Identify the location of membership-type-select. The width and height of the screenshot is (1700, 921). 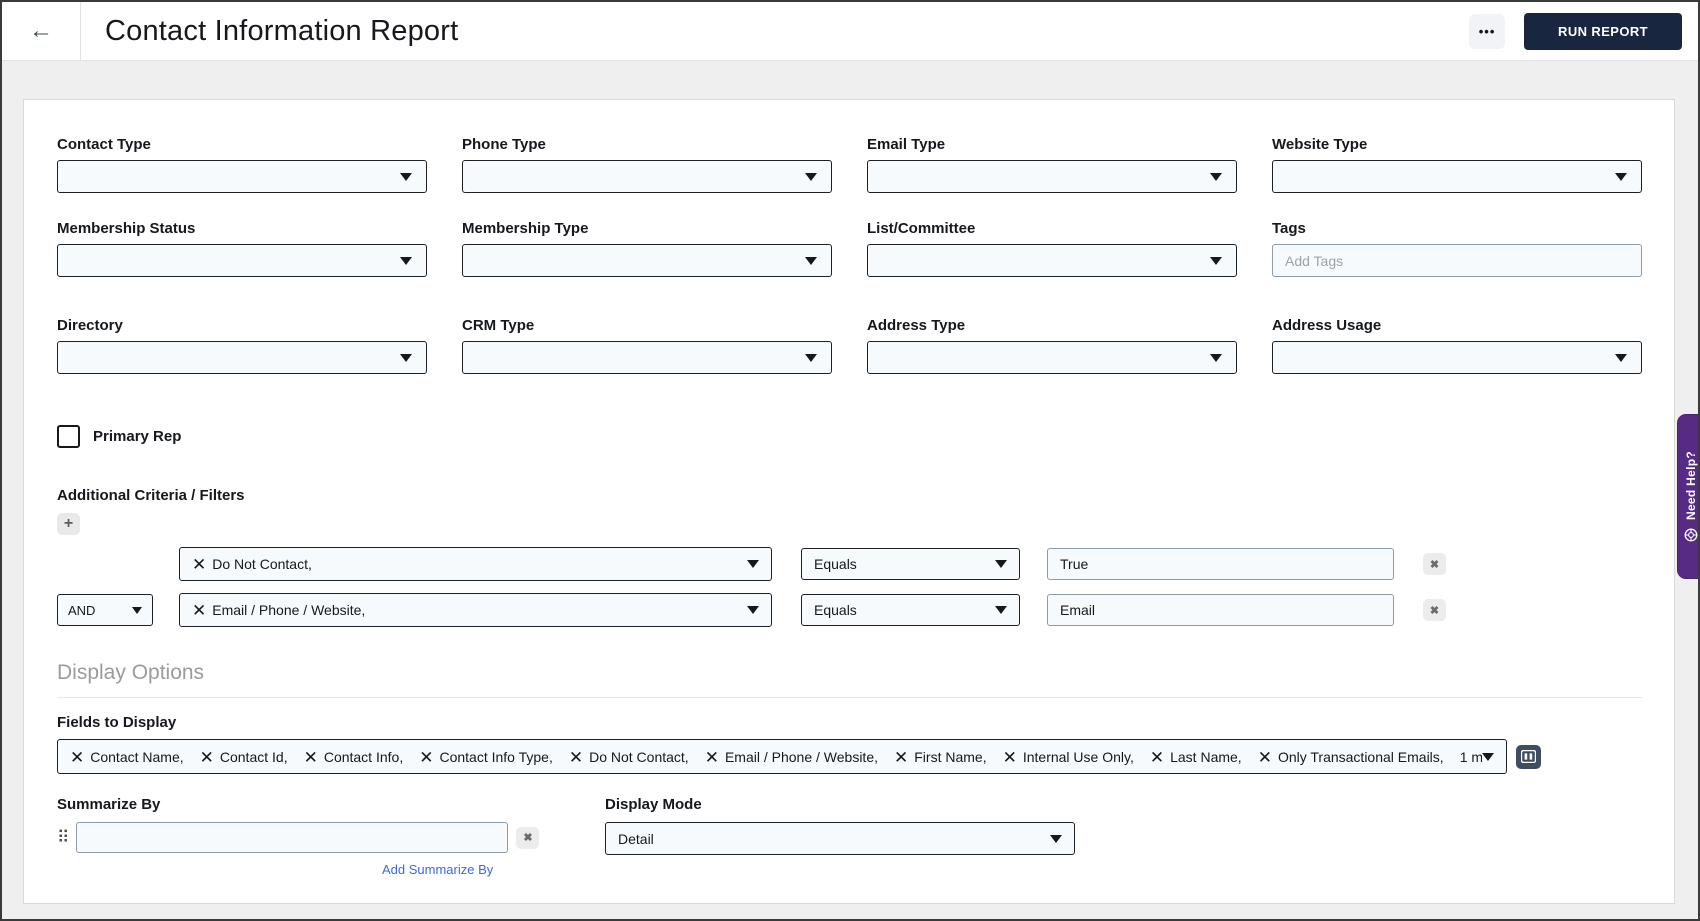
(647, 260).